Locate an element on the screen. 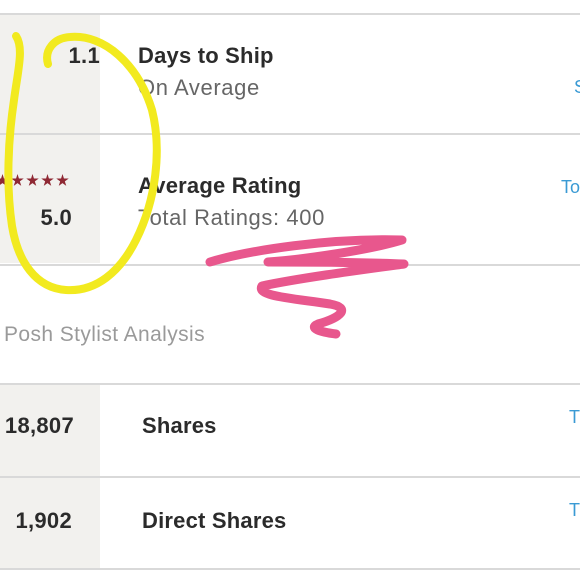 This screenshot has width=580, height=580. days-to-ship-link: S is located at coordinates (577, 87).